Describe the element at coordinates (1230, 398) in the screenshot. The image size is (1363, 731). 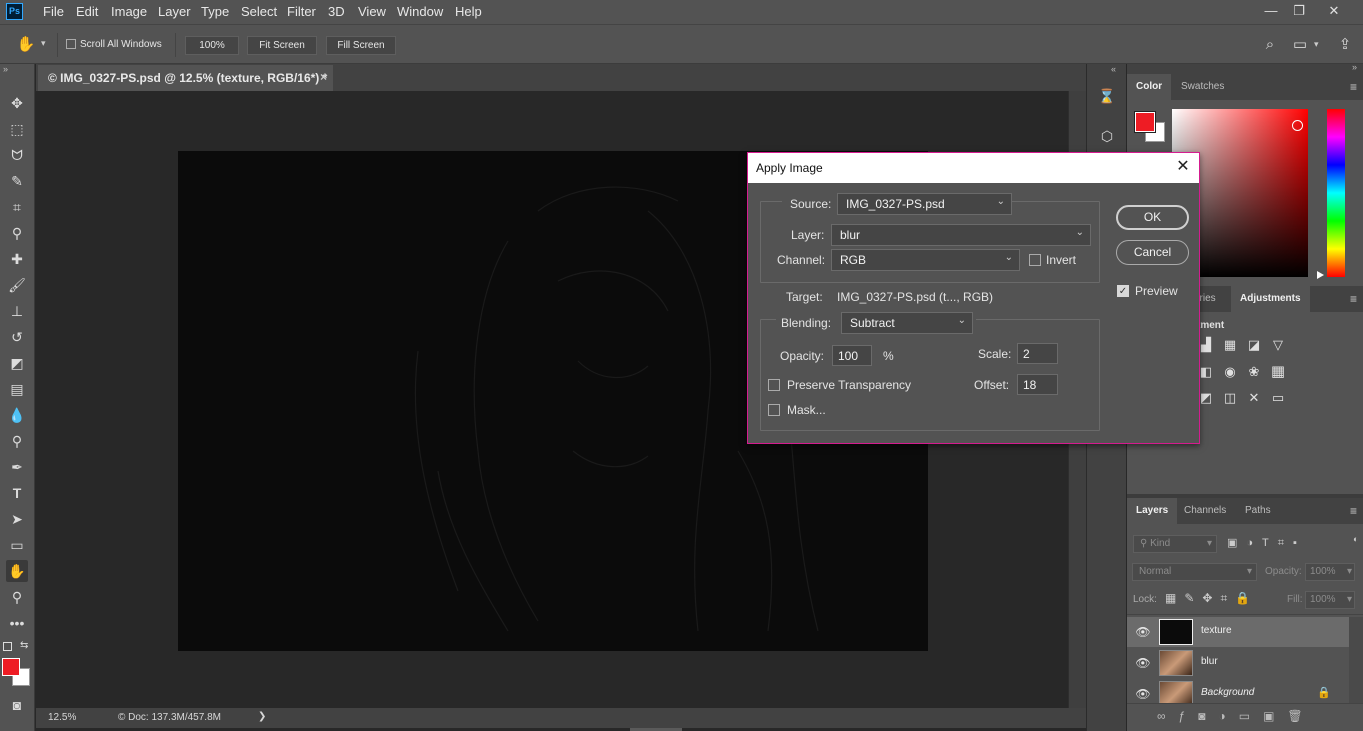
I see `threshold-icon: ◫` at that location.